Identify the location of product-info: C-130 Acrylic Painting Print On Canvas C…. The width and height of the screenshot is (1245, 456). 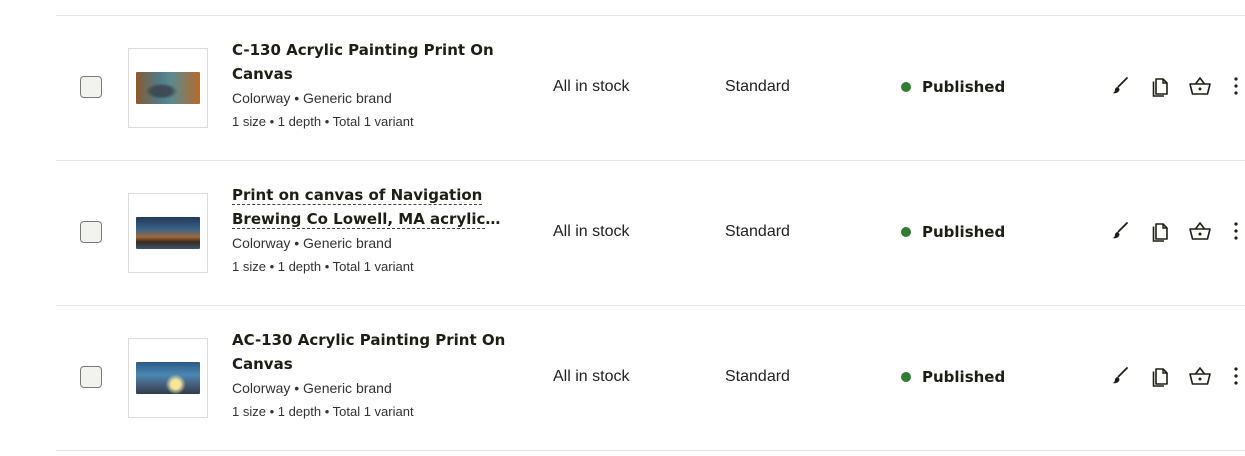
(382, 86).